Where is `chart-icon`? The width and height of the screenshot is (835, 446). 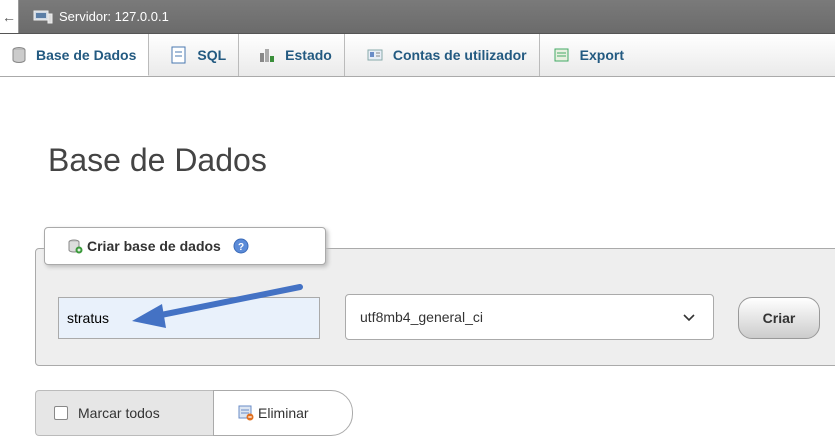 chart-icon is located at coordinates (267, 55).